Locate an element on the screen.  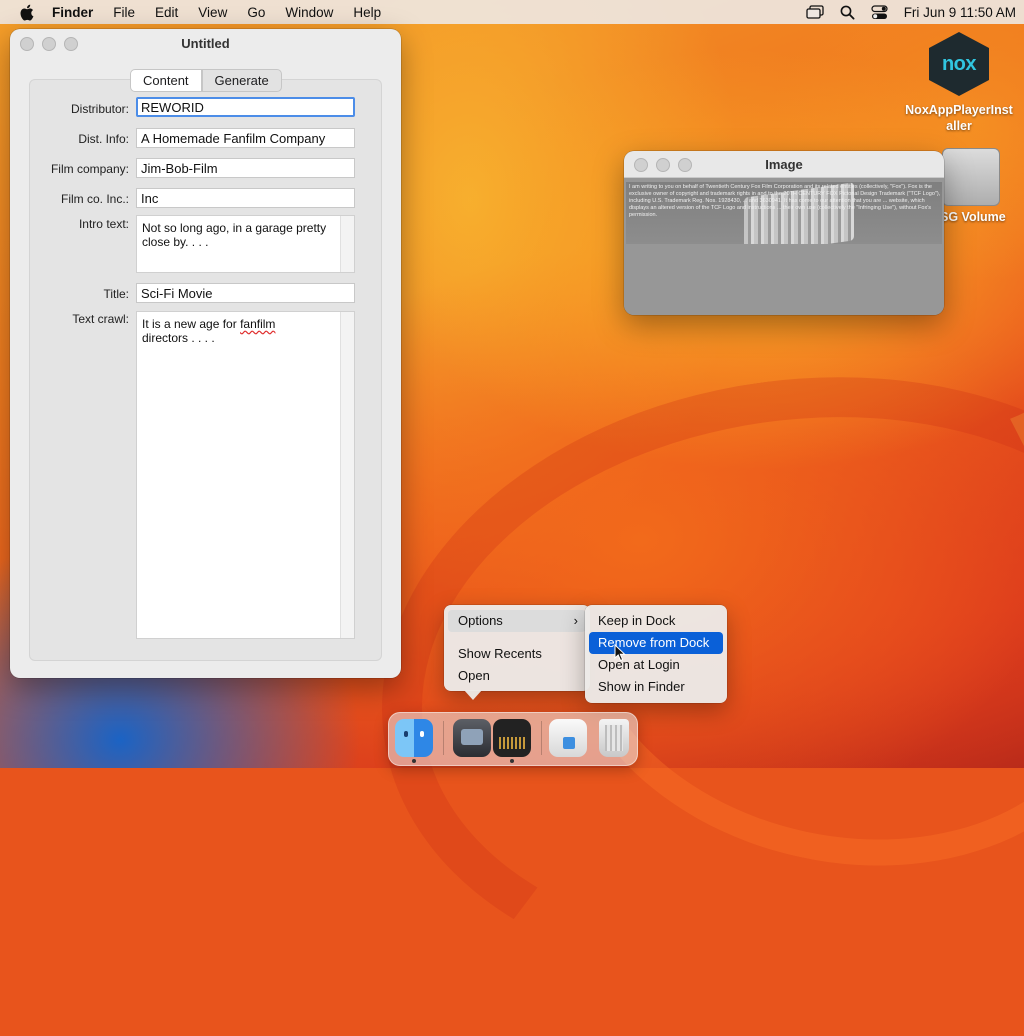
nox-logo-text: nox is located at coordinates (959, 63).